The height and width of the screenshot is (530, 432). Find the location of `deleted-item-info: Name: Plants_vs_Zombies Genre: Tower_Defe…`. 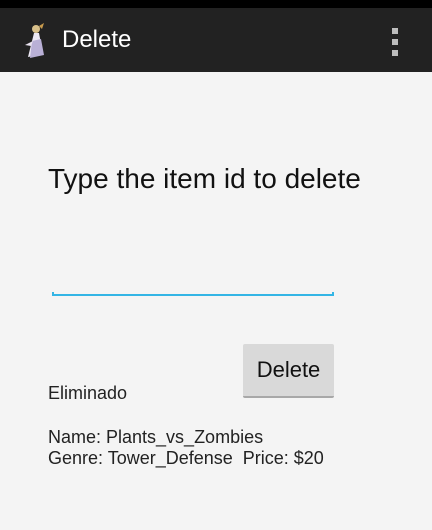

deleted-item-info: Name: Plants_vs_Zombies Genre: Tower_Defe… is located at coordinates (186, 448).